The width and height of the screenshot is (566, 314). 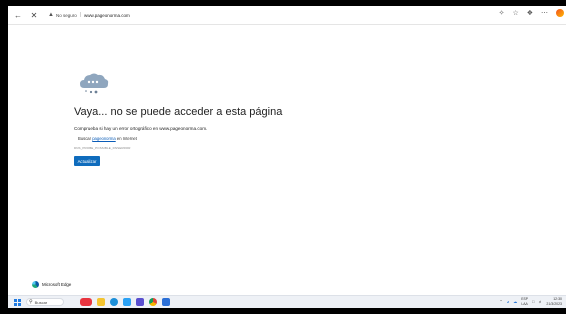 I want to click on spell-check-suffix: ., so click(x=207, y=128).